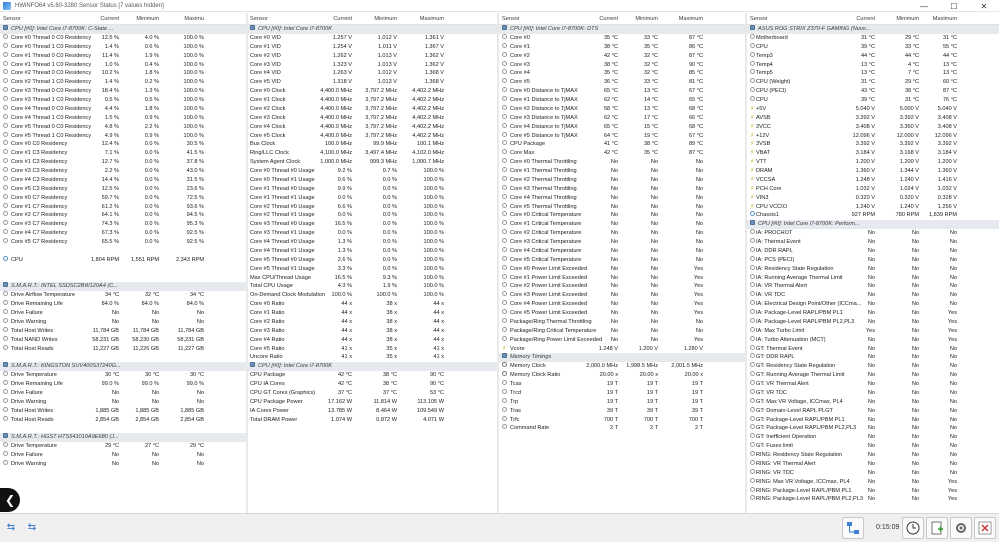 This screenshot has width=999, height=542. I want to click on sensor-row: Core #3 Power Limit Exceeded No No Yes, so click(622, 295).